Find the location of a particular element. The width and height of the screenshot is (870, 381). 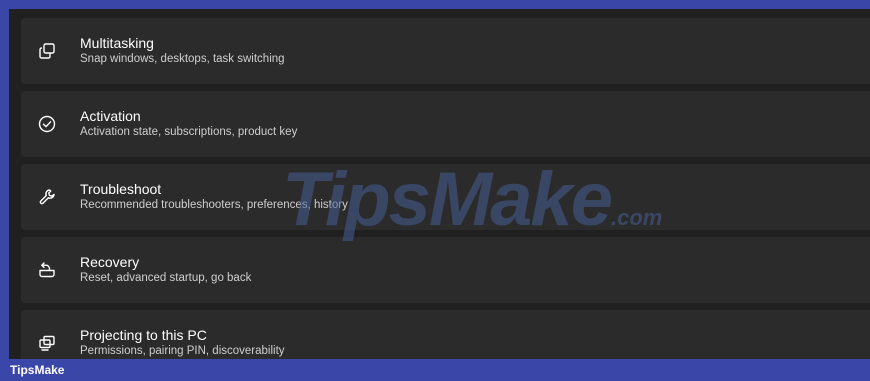

bottom-bar-label: TipsMake is located at coordinates (37, 370).